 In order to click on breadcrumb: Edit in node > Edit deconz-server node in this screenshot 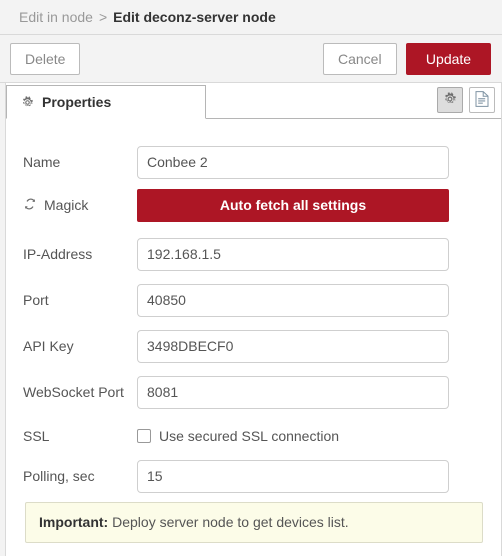, I will do `click(147, 17)`.